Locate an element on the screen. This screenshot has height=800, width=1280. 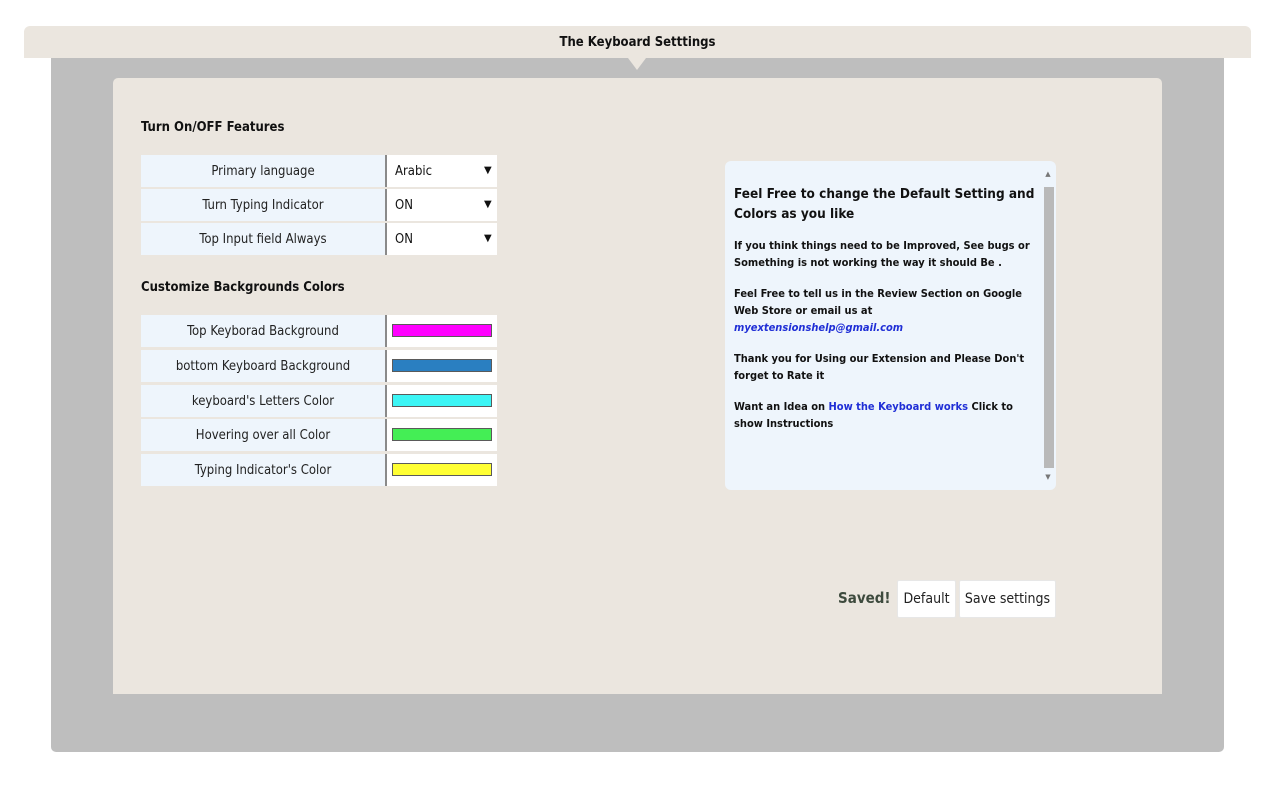
info-text: Want an Idea on is located at coordinates (781, 406).